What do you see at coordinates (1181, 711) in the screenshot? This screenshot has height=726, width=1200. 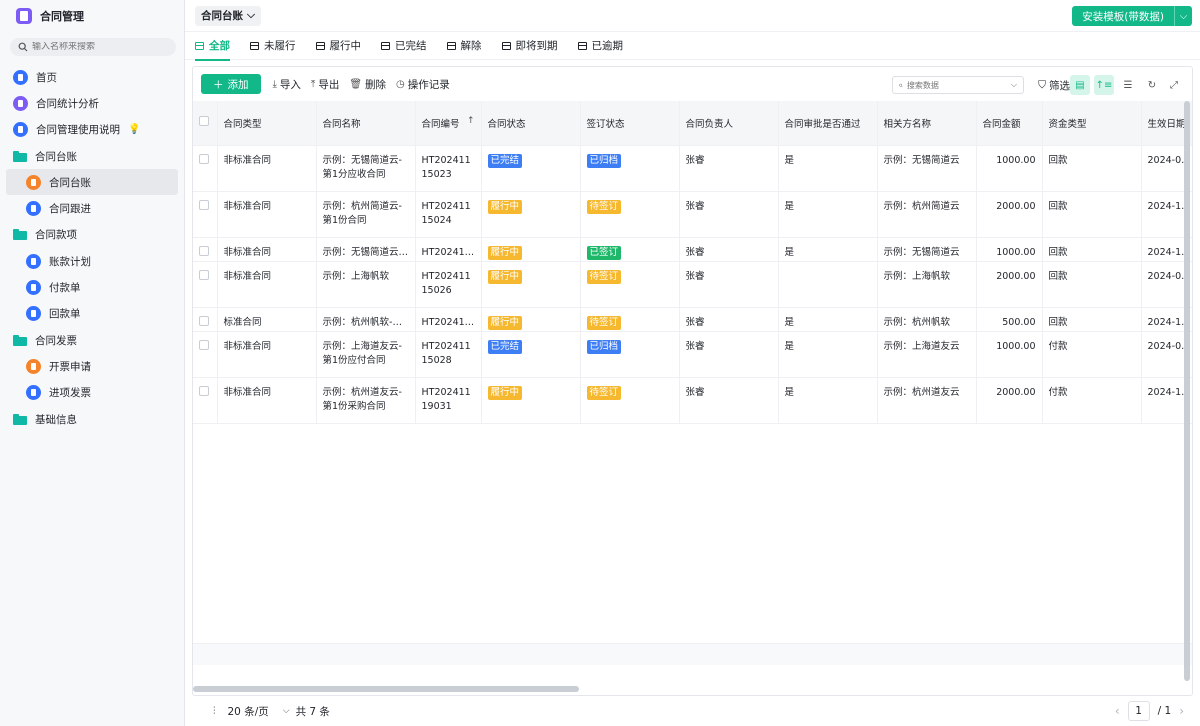 I see `next-page-icon: ›` at bounding box center [1181, 711].